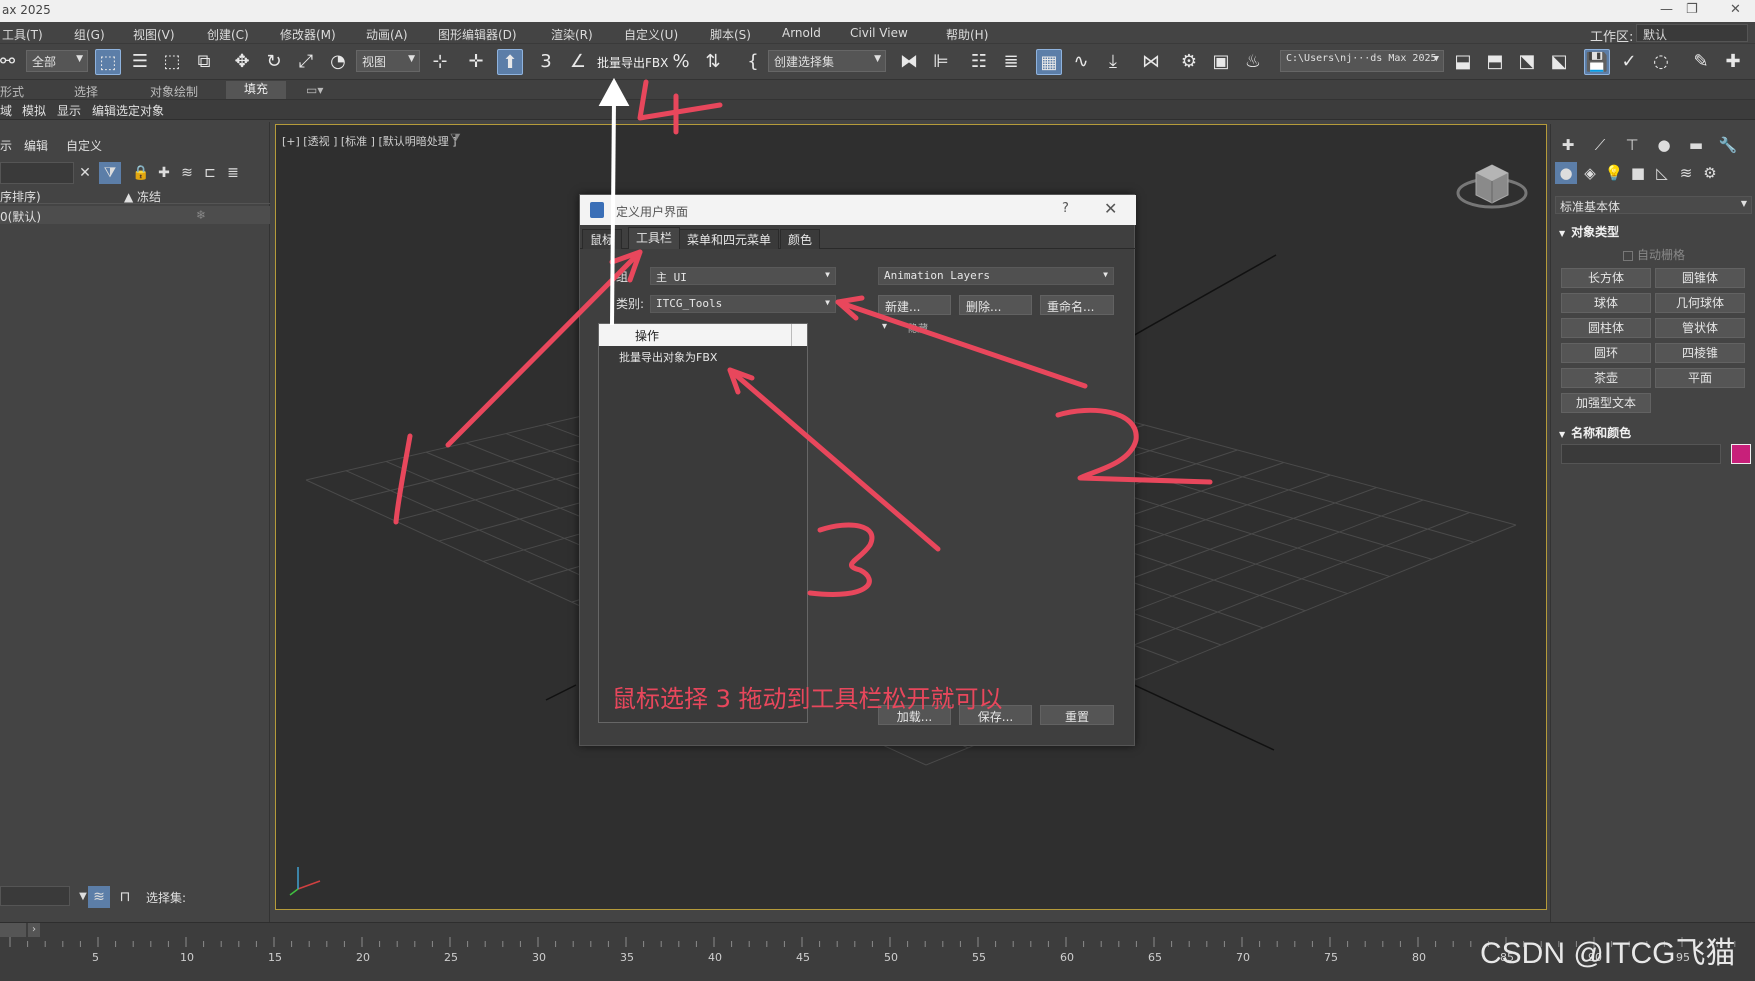 The height and width of the screenshot is (981, 1755). What do you see at coordinates (668, 357) in the screenshot?
I see `list-item: 批量导出对象为FBX` at bounding box center [668, 357].